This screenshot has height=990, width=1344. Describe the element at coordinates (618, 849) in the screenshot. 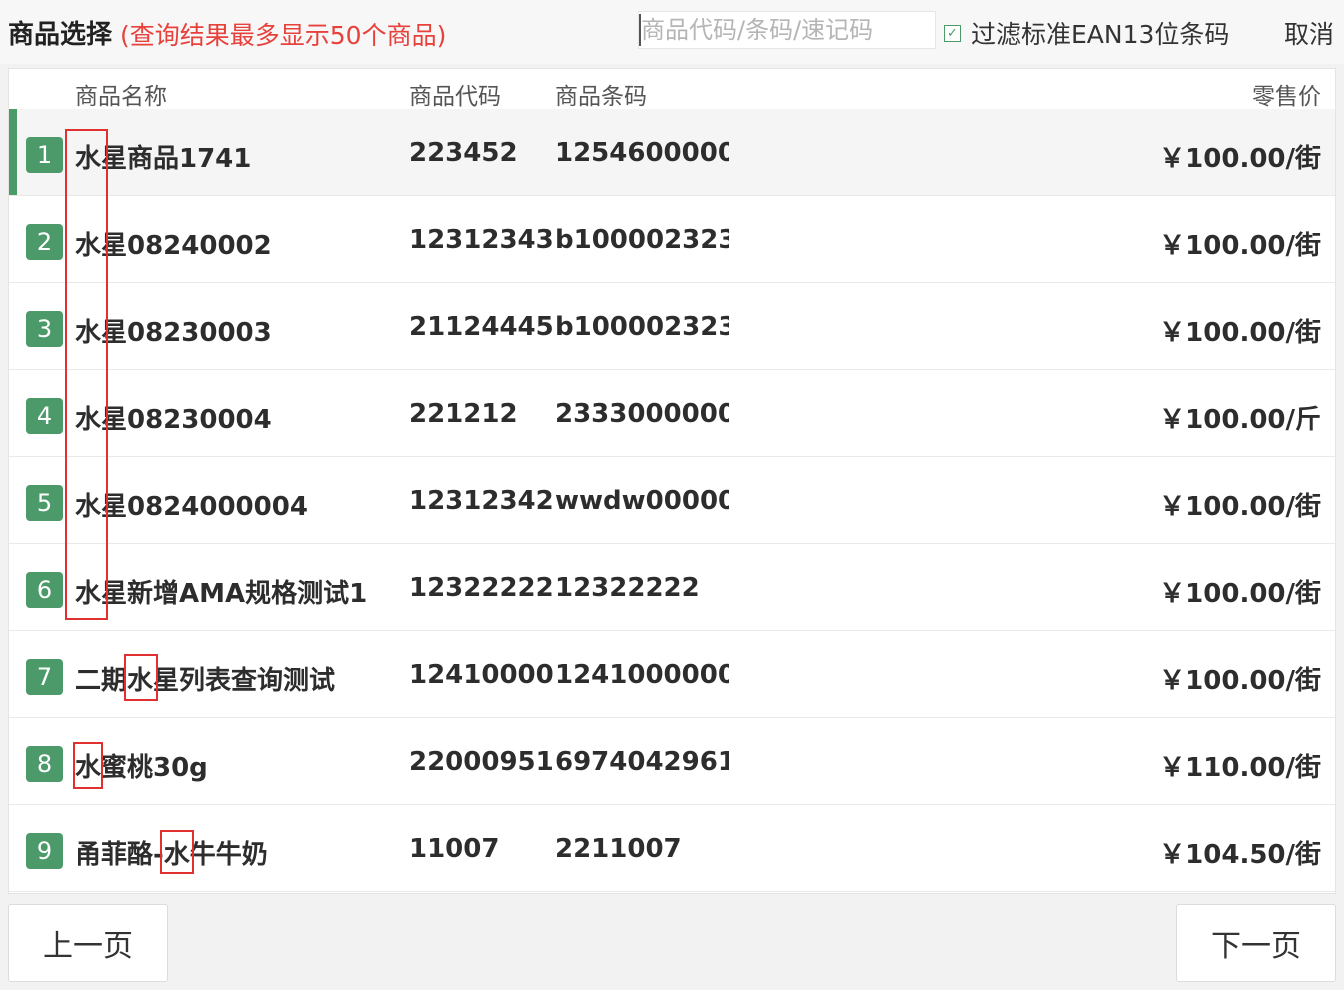

I see `product-barcode: 2211007` at that location.